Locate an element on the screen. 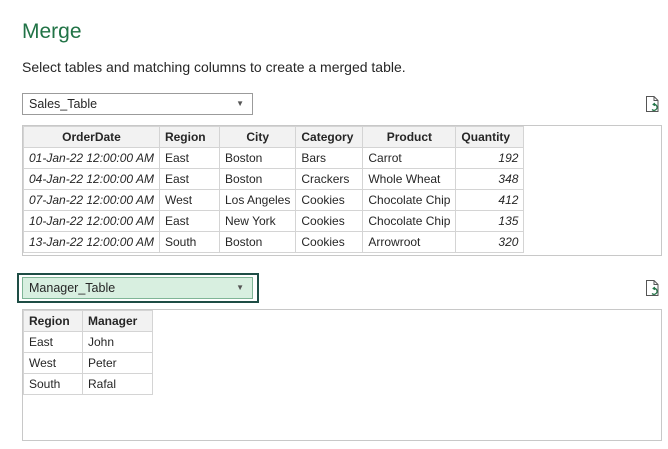 This screenshot has height=449, width=668. first-table-dropdown: Sales_Table ▼ is located at coordinates (137, 104).